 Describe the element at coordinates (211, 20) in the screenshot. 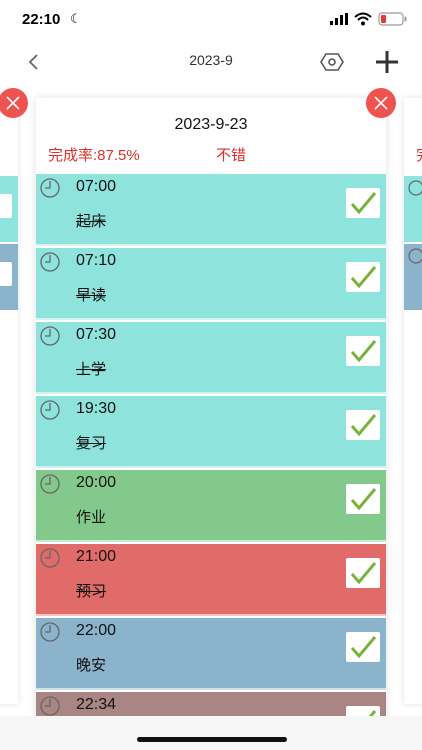

I see `status-bar: 22:10 ☾` at that location.